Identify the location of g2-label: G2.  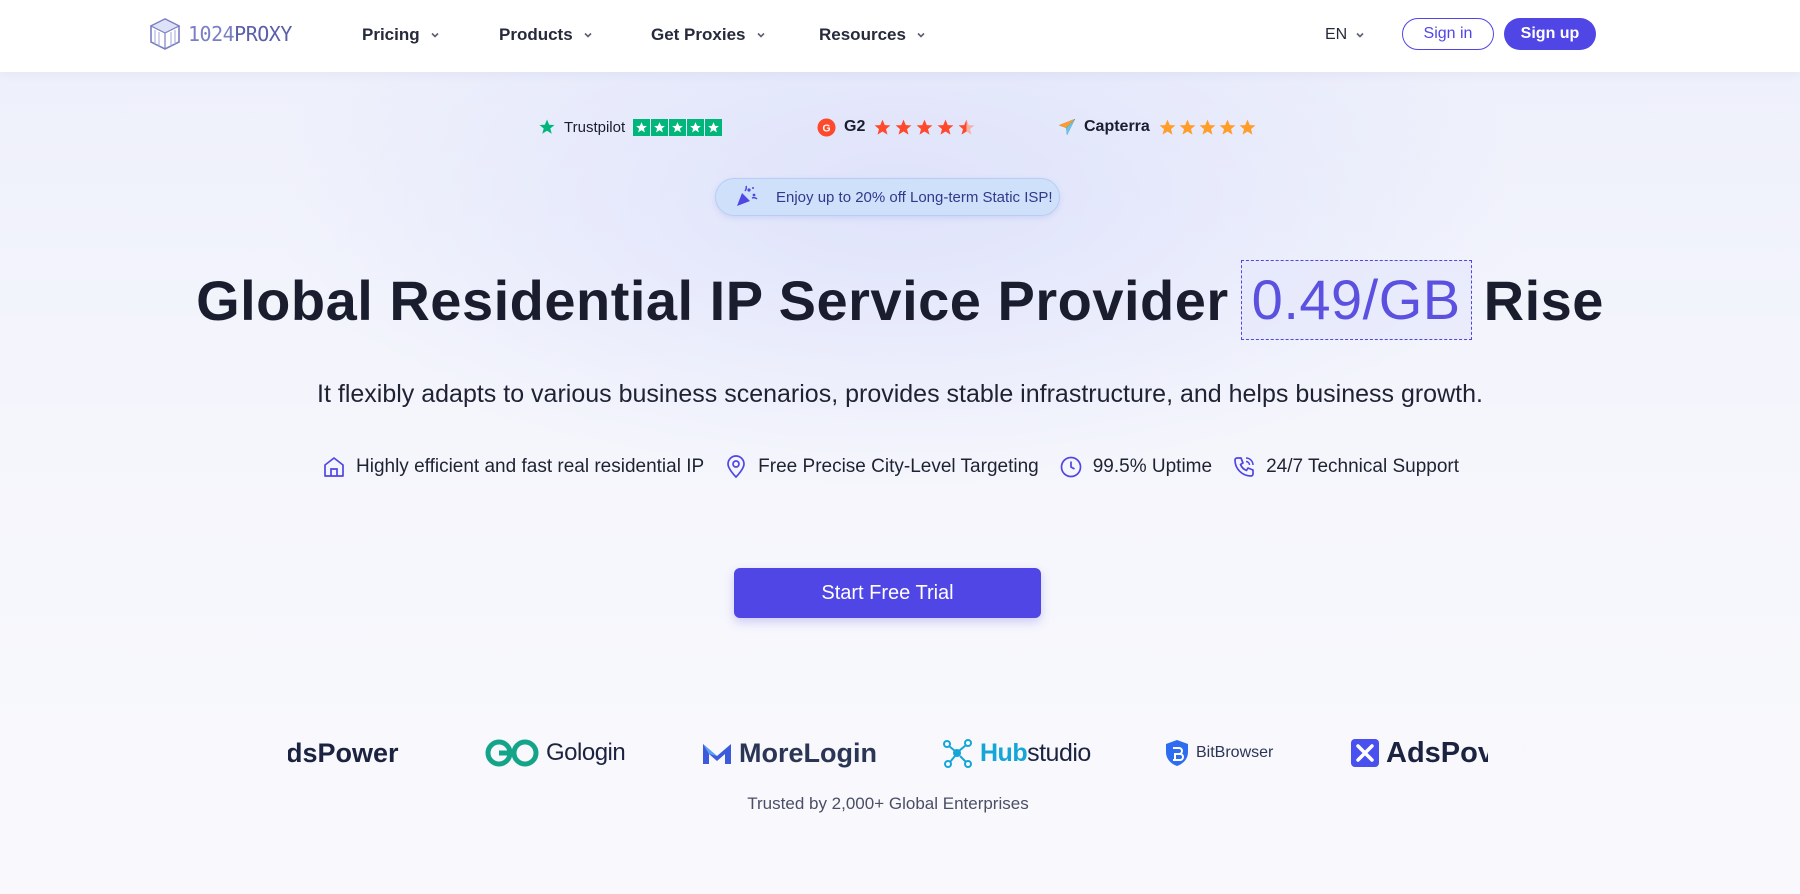
(855, 126).